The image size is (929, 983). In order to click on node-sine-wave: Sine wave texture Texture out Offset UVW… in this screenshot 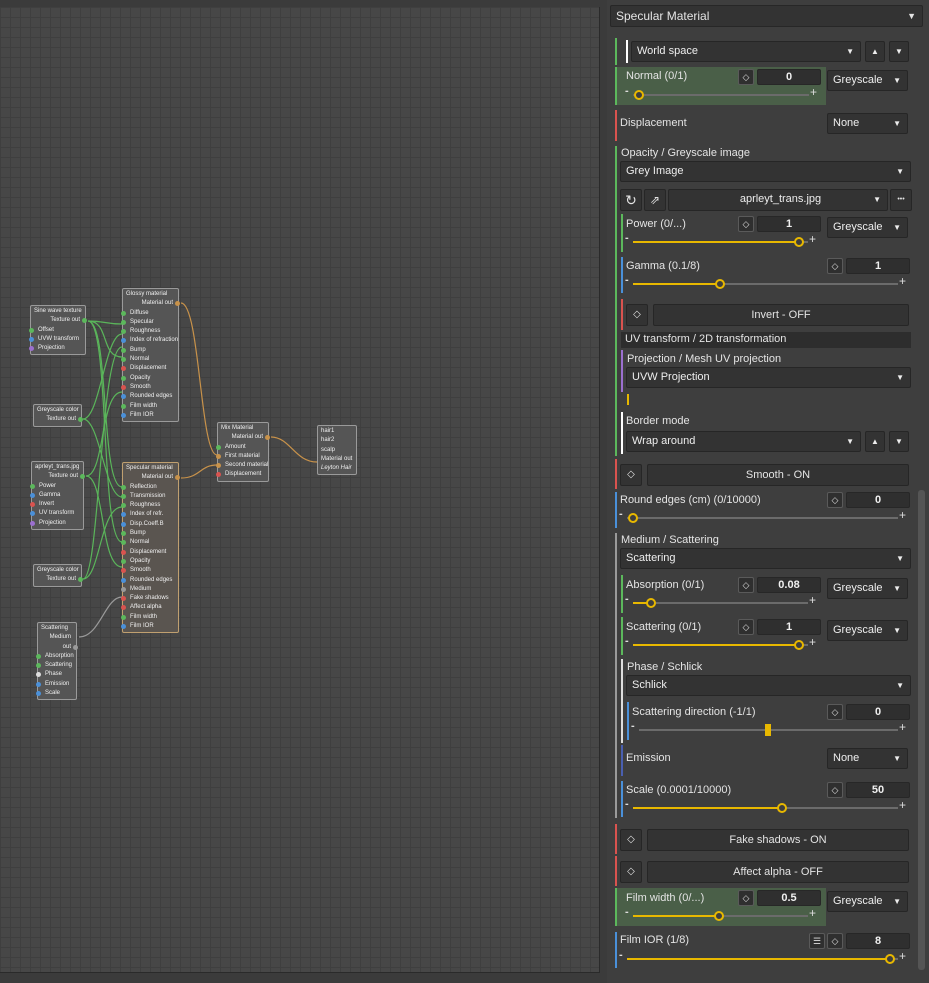, I will do `click(58, 330)`.